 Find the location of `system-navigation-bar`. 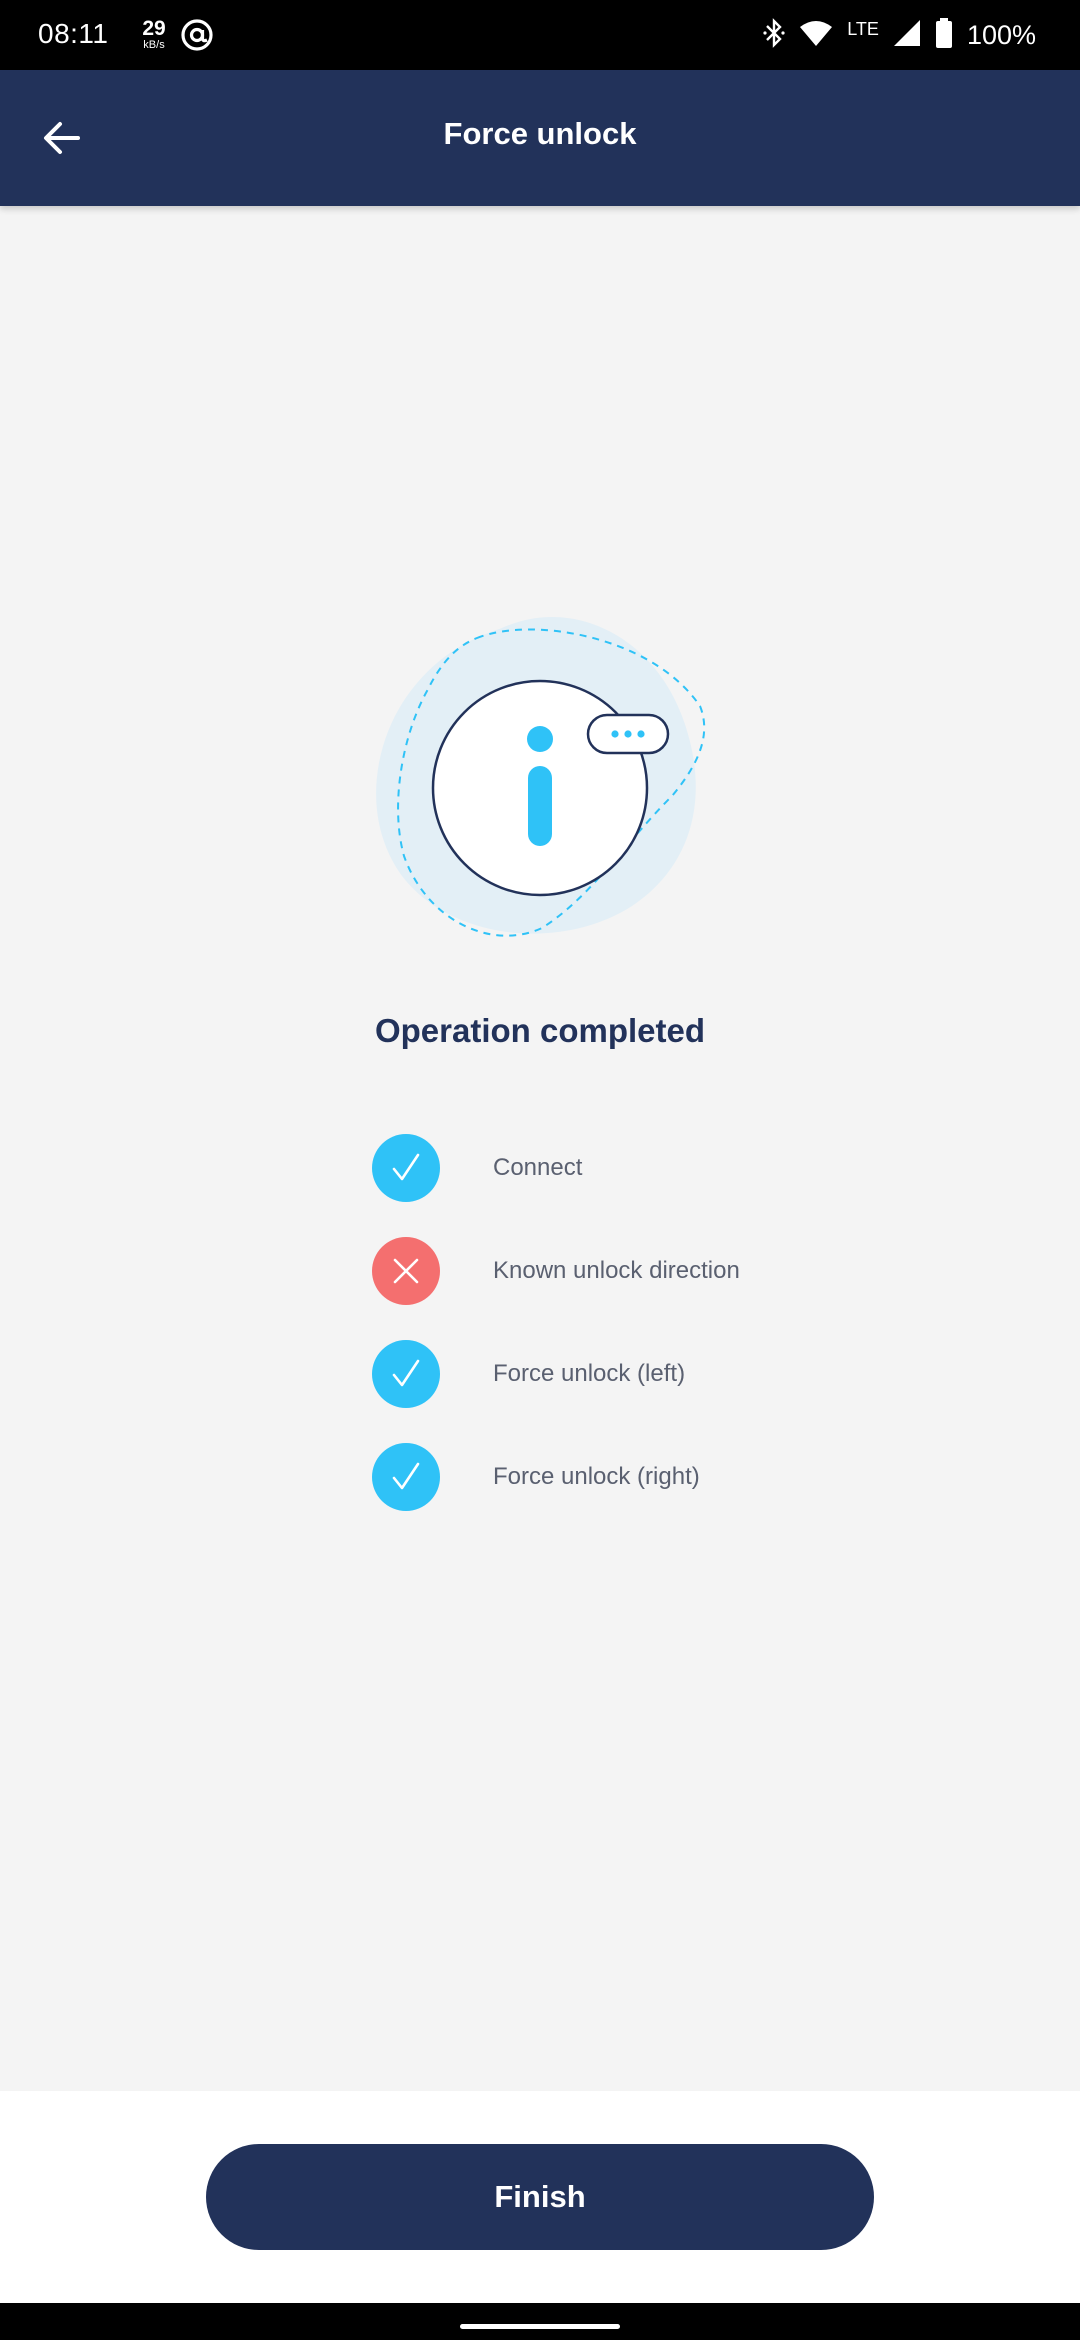

system-navigation-bar is located at coordinates (540, 2321).